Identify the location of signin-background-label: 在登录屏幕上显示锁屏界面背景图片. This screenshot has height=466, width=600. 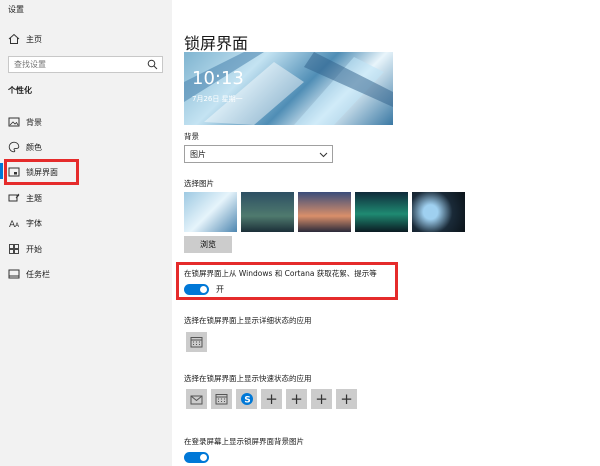
(244, 441).